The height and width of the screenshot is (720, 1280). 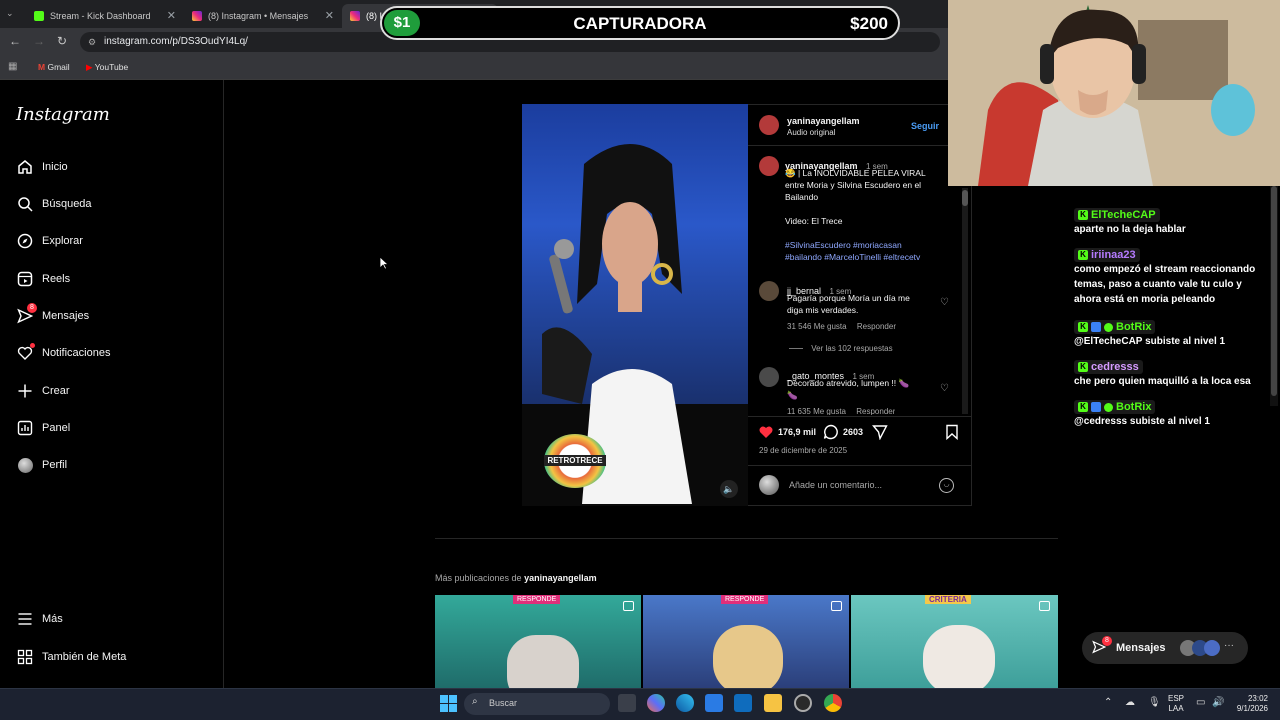 What do you see at coordinates (1257, 698) in the screenshot?
I see `clock-time: 23:02` at bounding box center [1257, 698].